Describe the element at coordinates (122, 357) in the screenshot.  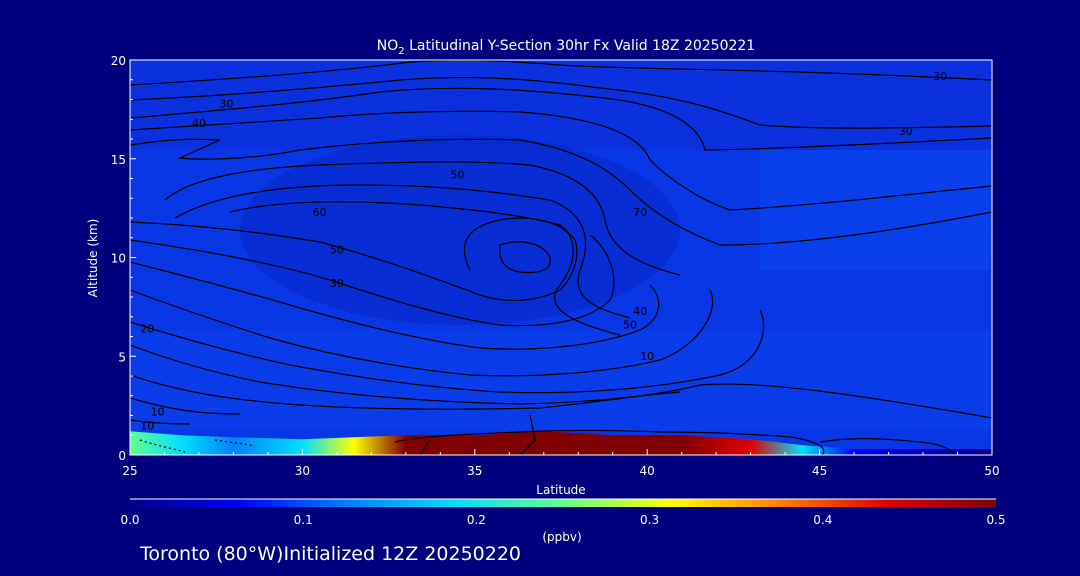
I see `y-tick-label: 5` at that location.